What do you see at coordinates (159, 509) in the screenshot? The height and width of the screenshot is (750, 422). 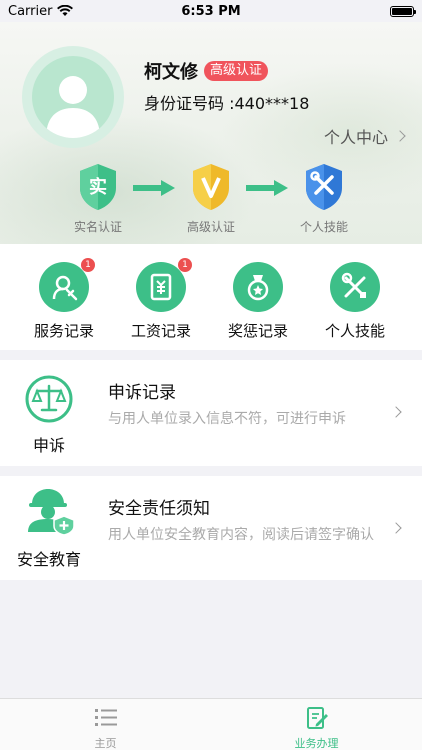 I see `safety-title: 安全责任须知` at bounding box center [159, 509].